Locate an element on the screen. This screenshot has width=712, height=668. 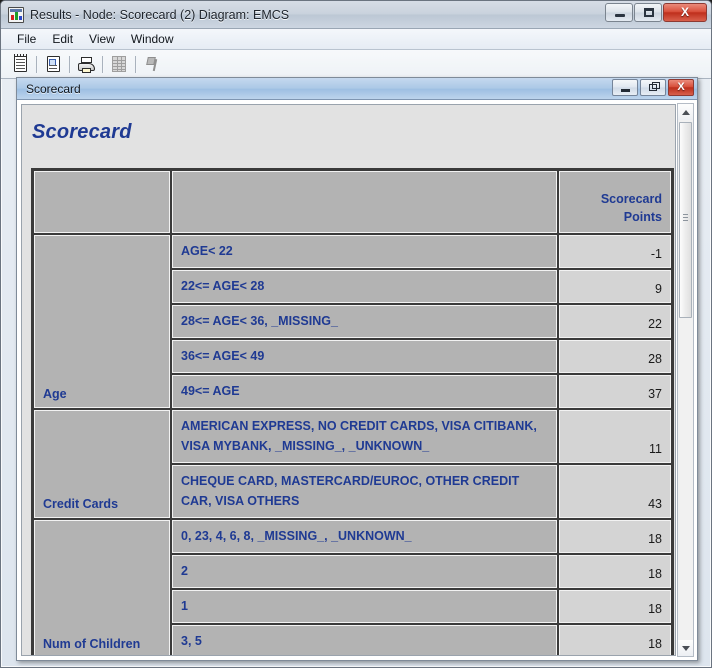
row-points: 37 is located at coordinates (615, 391).